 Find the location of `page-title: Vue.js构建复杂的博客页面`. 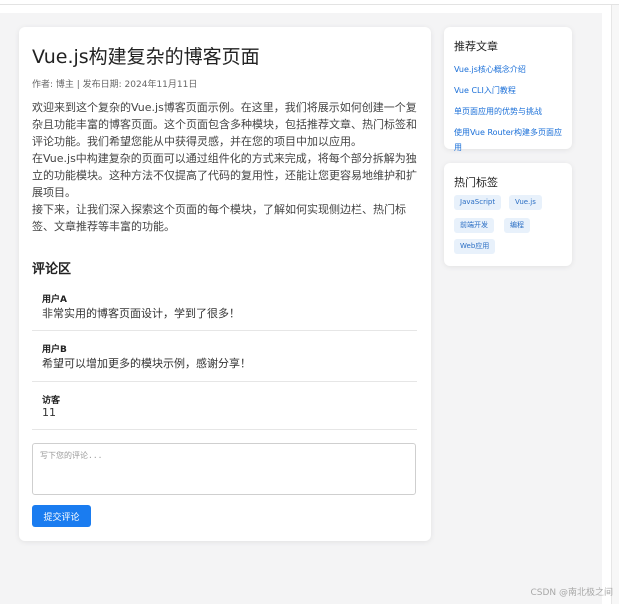

page-title: Vue.js构建复杂的博客页面 is located at coordinates (146, 57).